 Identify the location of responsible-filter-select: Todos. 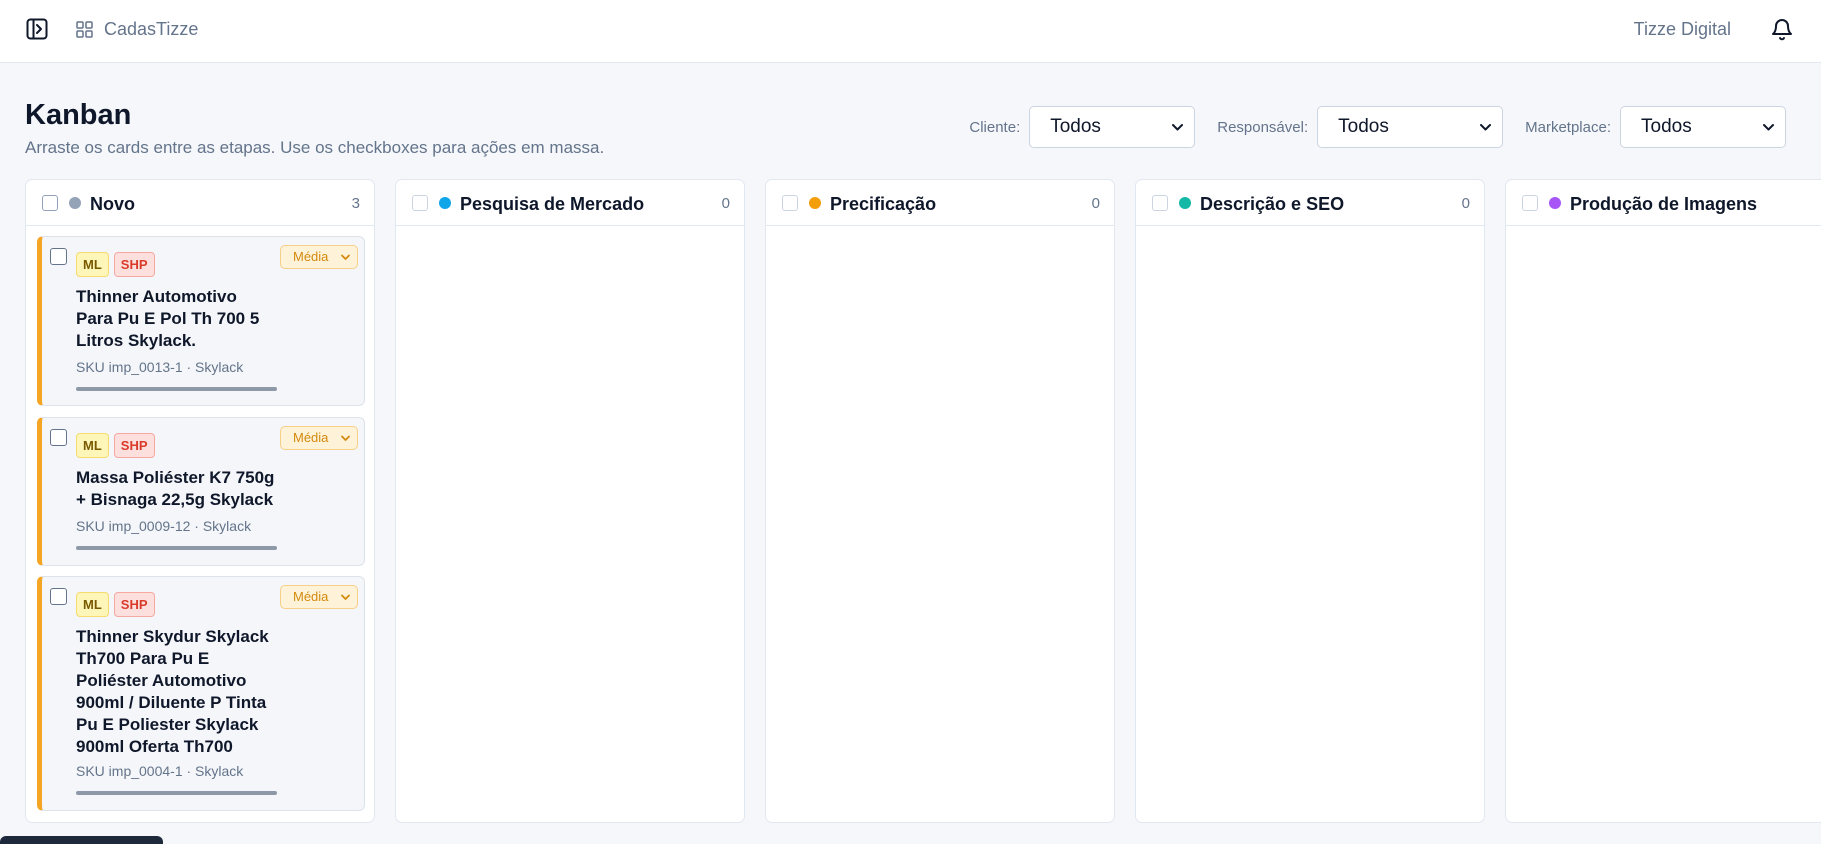
(1410, 127).